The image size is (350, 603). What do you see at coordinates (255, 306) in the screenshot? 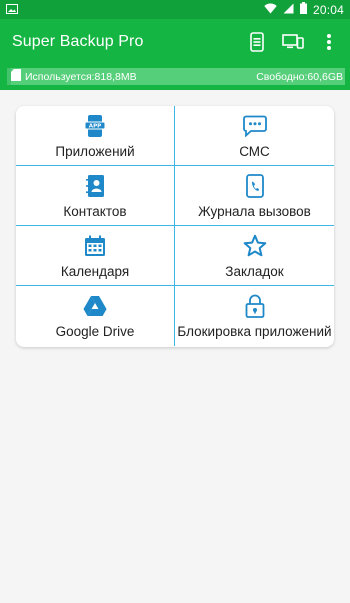
I see `lock-icon` at bounding box center [255, 306].